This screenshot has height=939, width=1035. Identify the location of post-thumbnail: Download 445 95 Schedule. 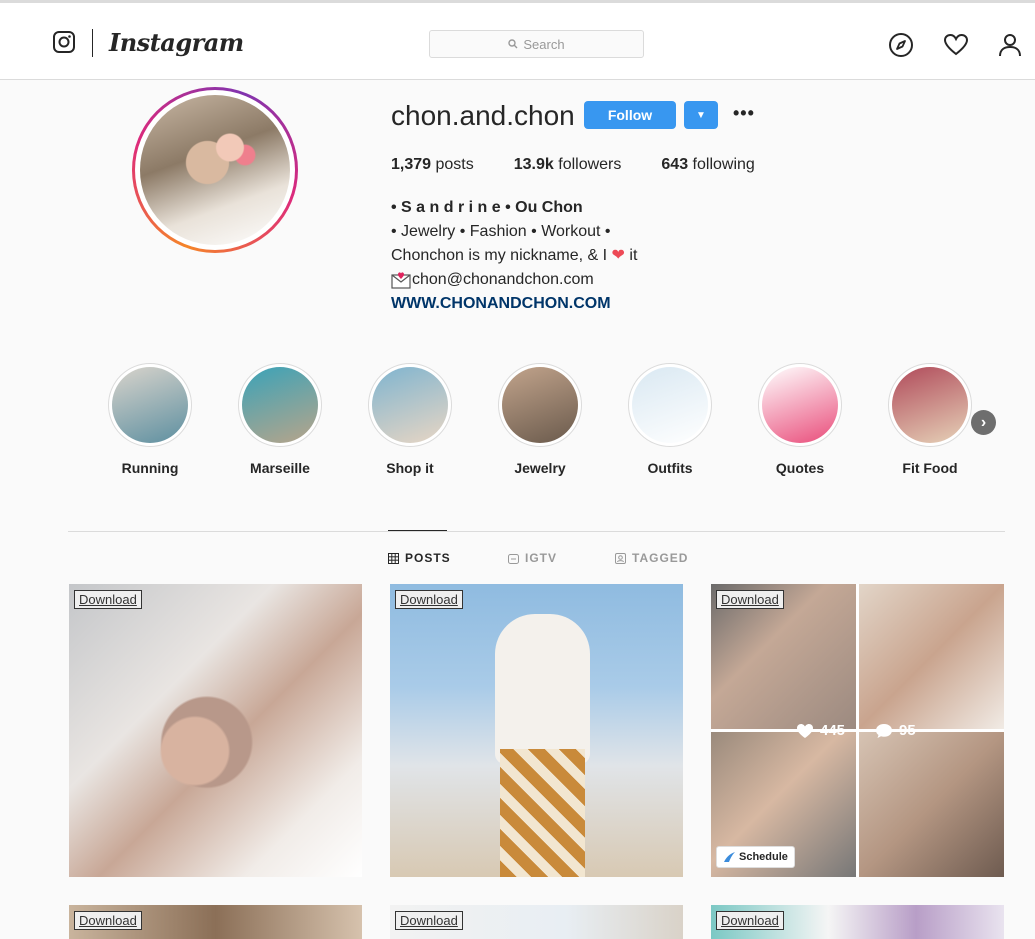
(857, 730).